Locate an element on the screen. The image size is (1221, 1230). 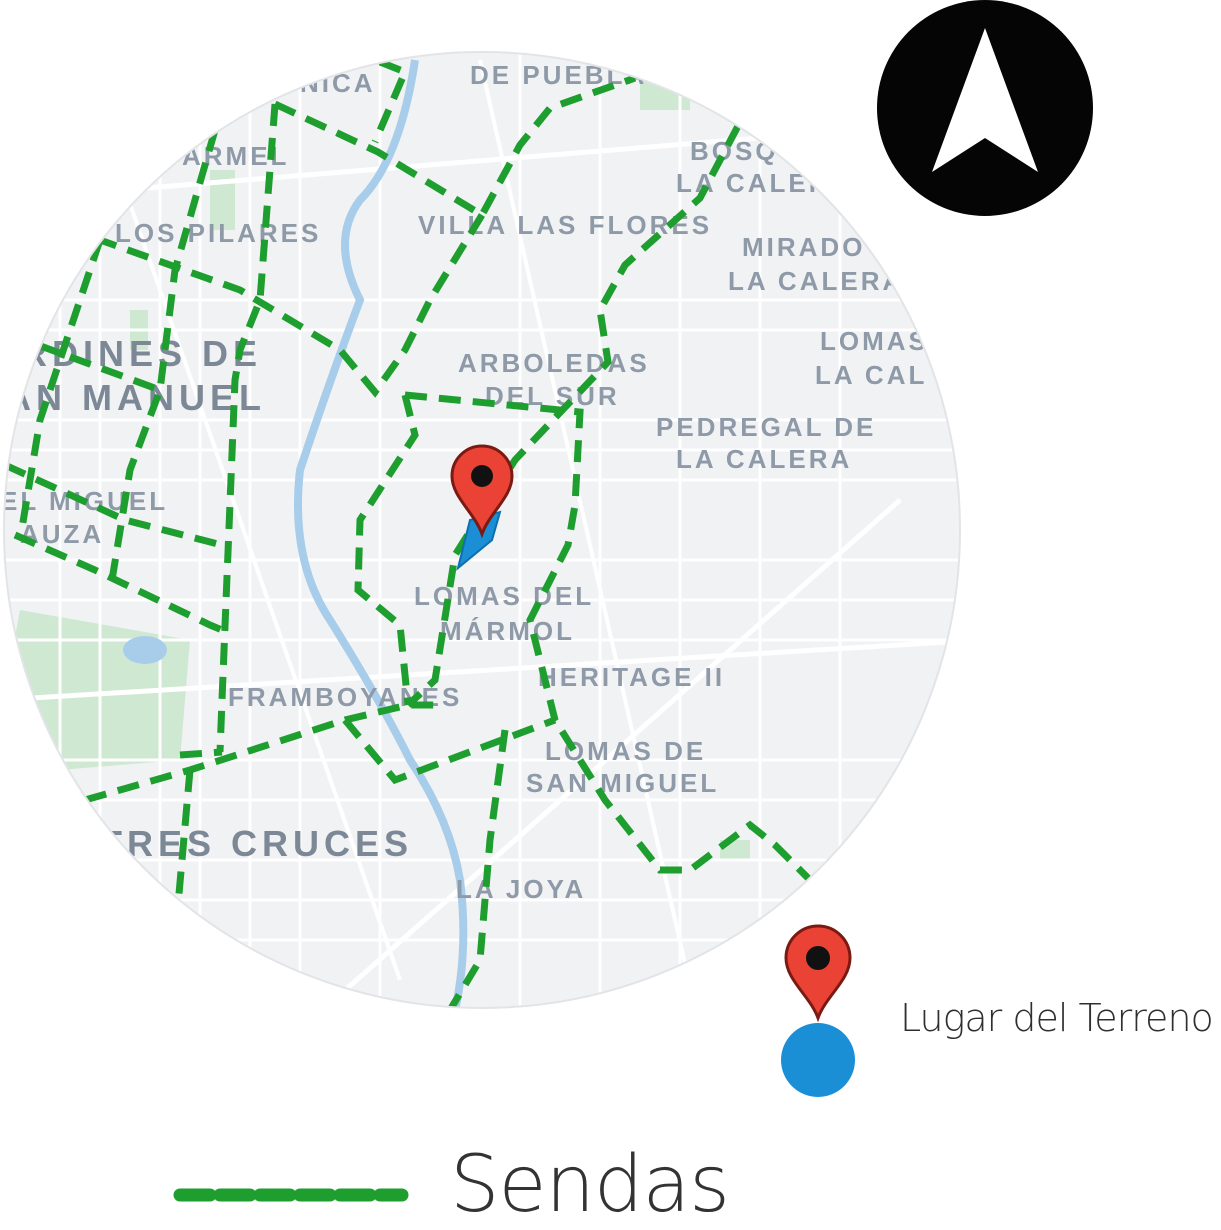
senda-path is located at coordinates (201, 753).